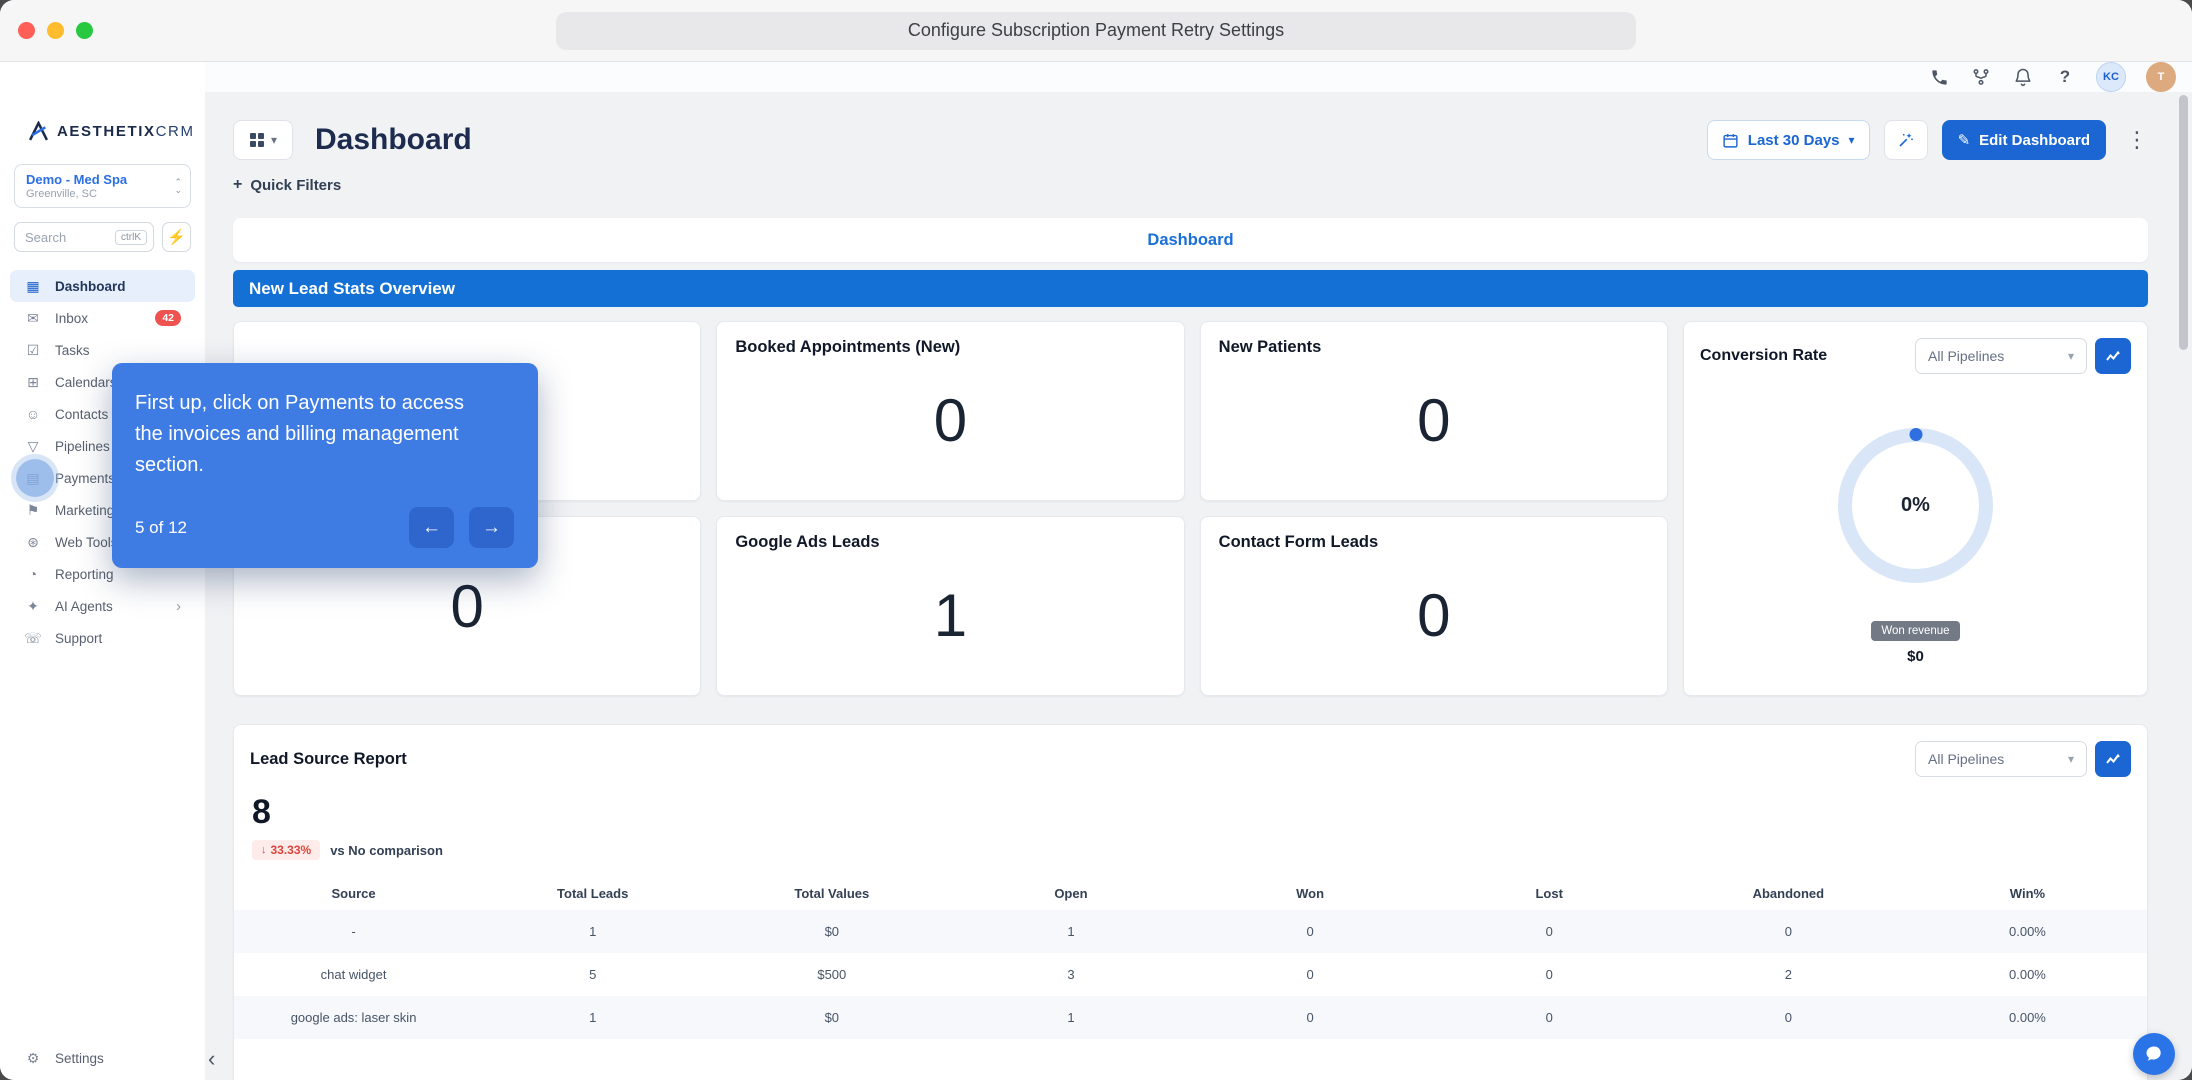 This screenshot has width=2192, height=1080. What do you see at coordinates (33, 574) in the screenshot?
I see `reporting-icon: ◔` at bounding box center [33, 574].